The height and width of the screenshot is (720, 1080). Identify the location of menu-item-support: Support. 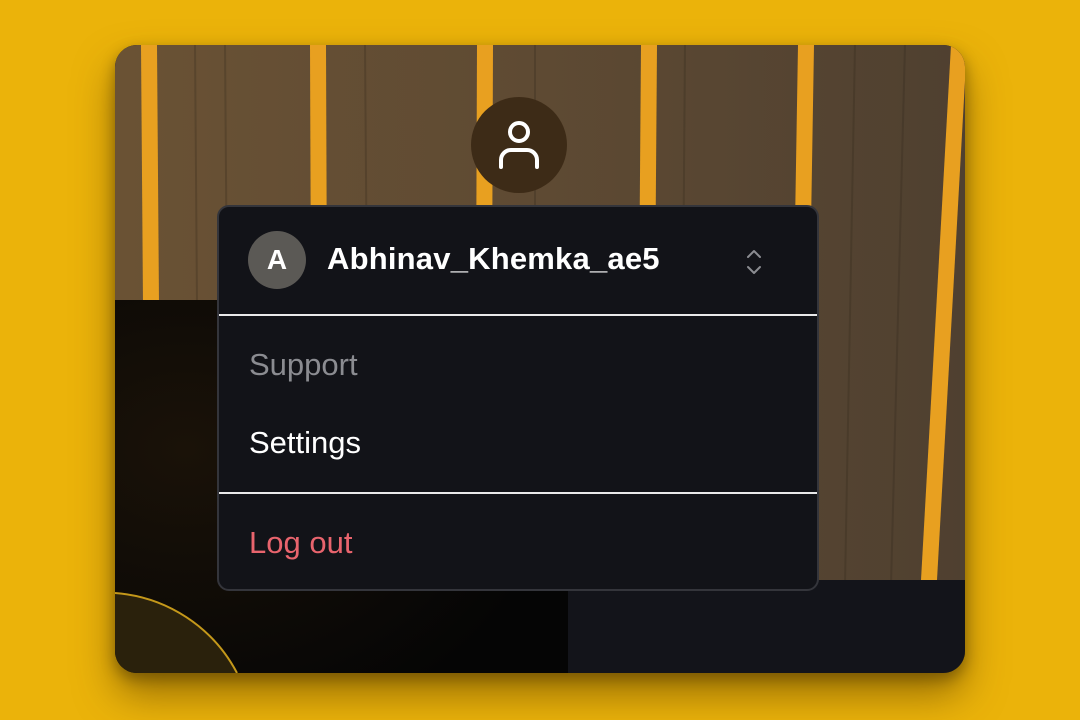
(303, 365).